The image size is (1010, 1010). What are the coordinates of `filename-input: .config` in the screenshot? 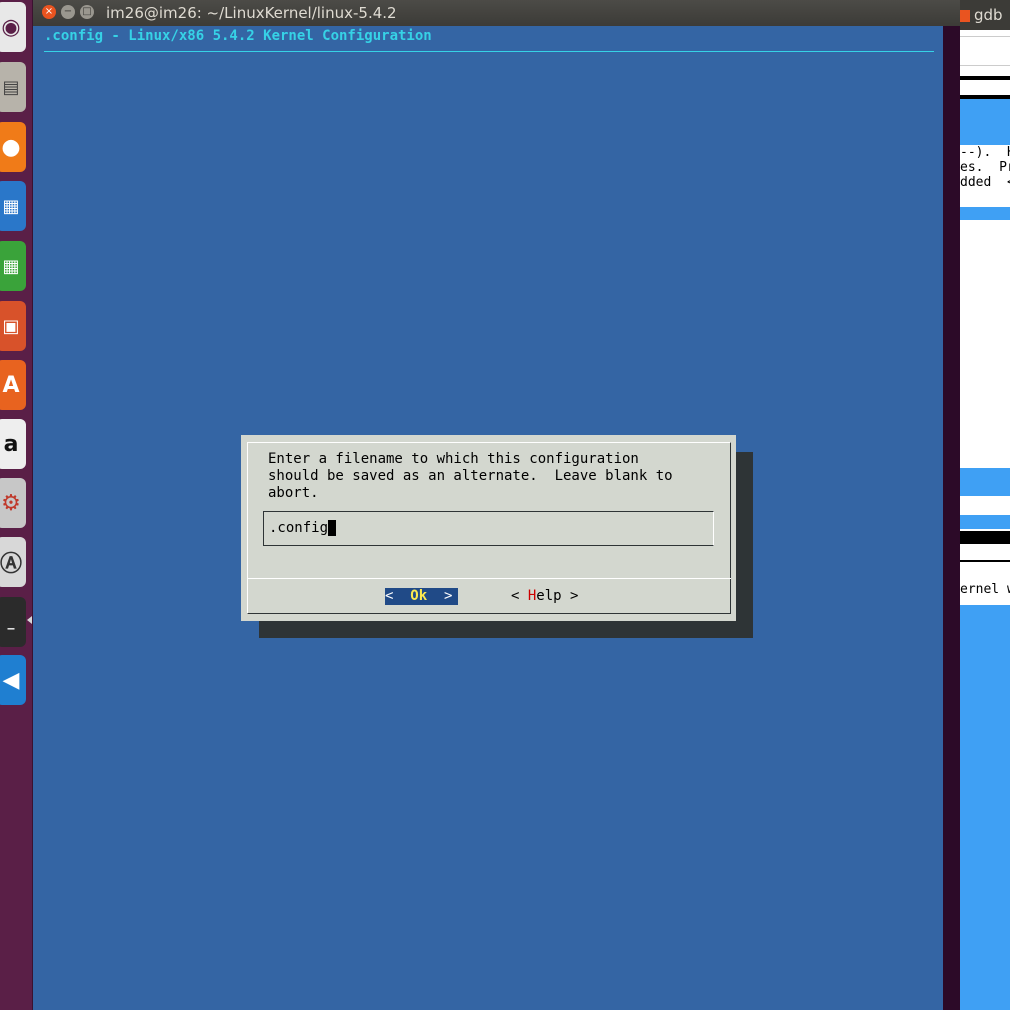 It's located at (488, 528).